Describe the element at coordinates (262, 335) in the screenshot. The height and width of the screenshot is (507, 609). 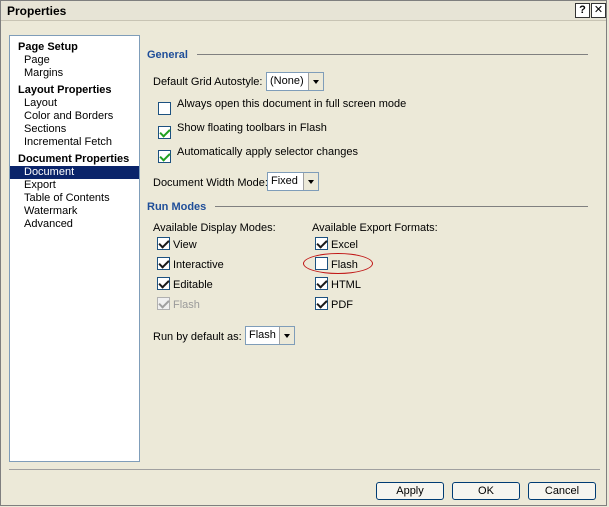
I see `run-default-value: Flash` at that location.